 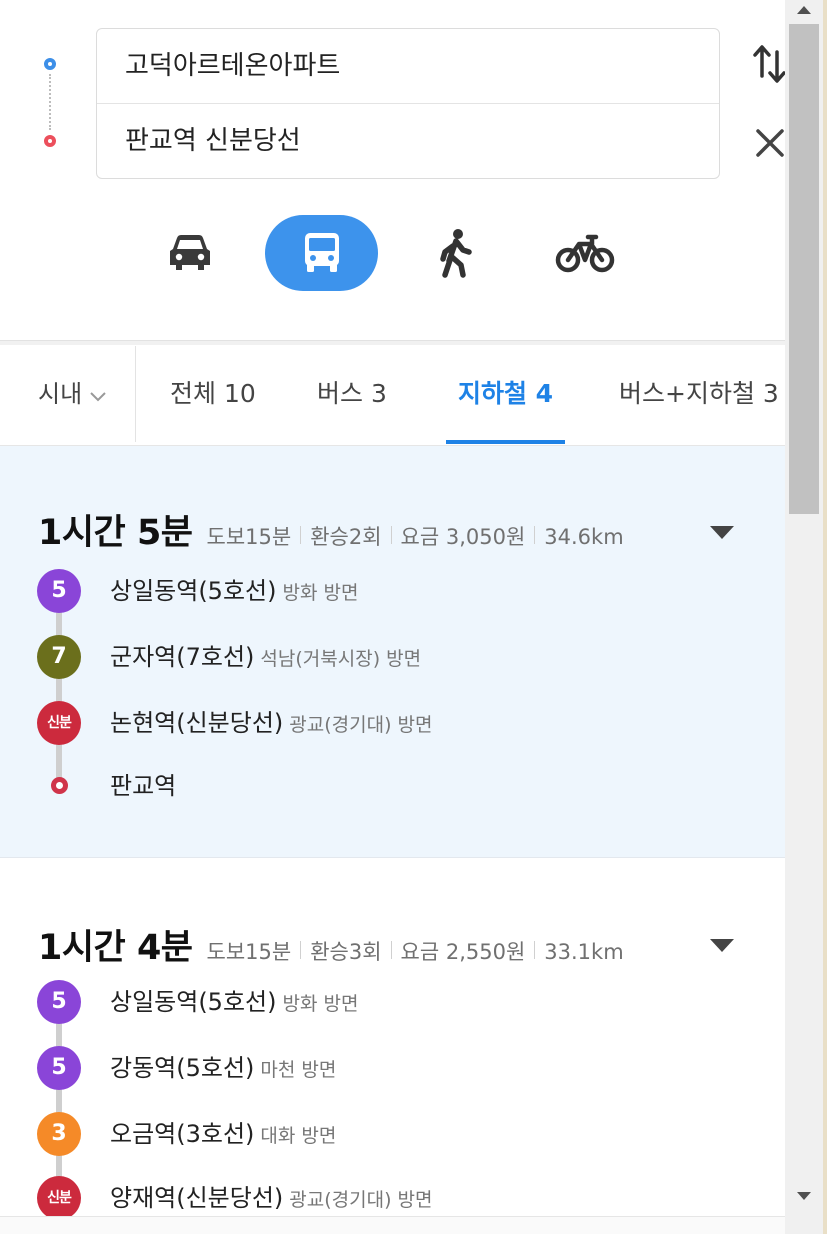 What do you see at coordinates (352, 394) in the screenshot?
I see `tab-bus: 버스 3` at bounding box center [352, 394].